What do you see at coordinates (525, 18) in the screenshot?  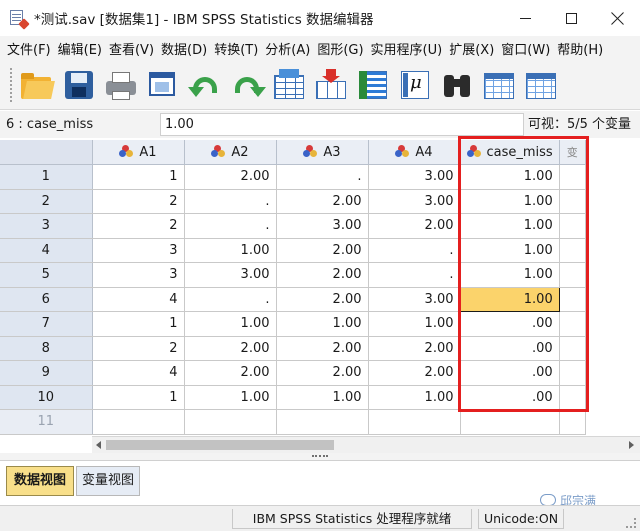 I see `minimize-button` at bounding box center [525, 18].